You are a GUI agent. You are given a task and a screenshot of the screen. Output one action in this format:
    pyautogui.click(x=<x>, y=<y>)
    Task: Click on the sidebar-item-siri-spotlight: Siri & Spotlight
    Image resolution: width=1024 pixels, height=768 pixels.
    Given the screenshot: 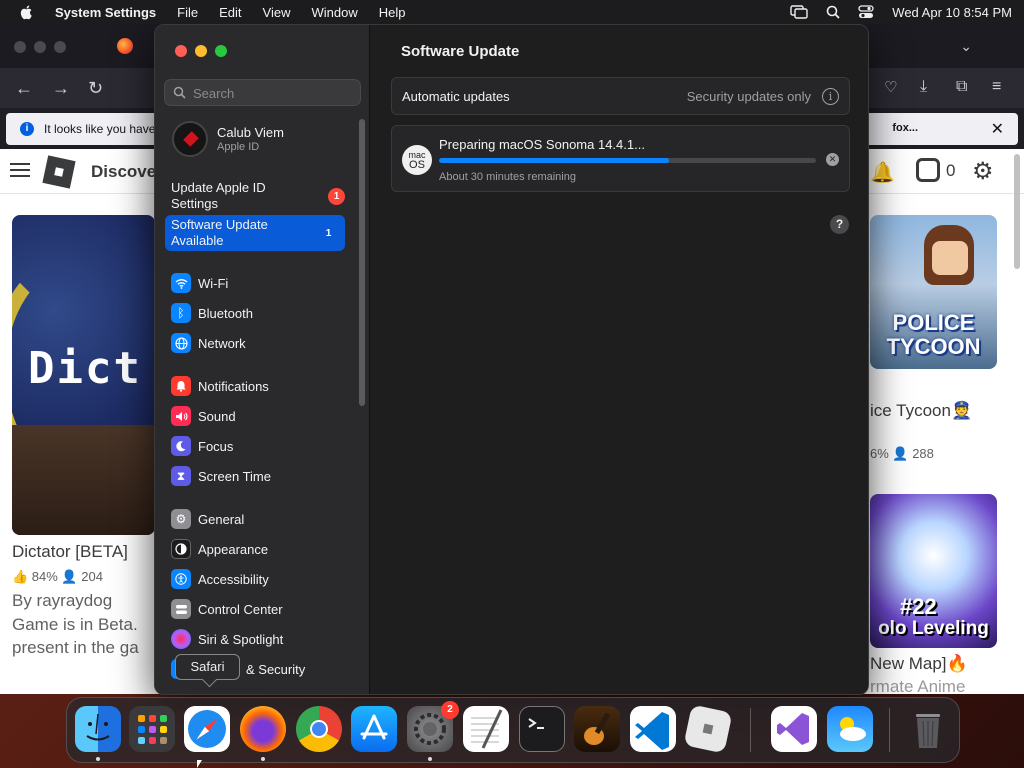 What is the action you would take?
    pyautogui.click(x=266, y=639)
    